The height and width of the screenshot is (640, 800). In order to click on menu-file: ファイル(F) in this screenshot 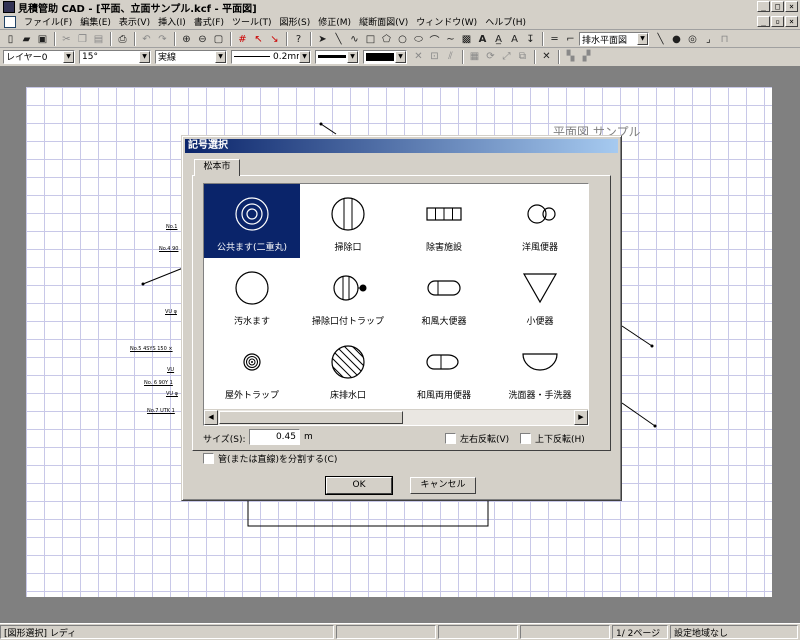, I will do `click(48, 21)`.